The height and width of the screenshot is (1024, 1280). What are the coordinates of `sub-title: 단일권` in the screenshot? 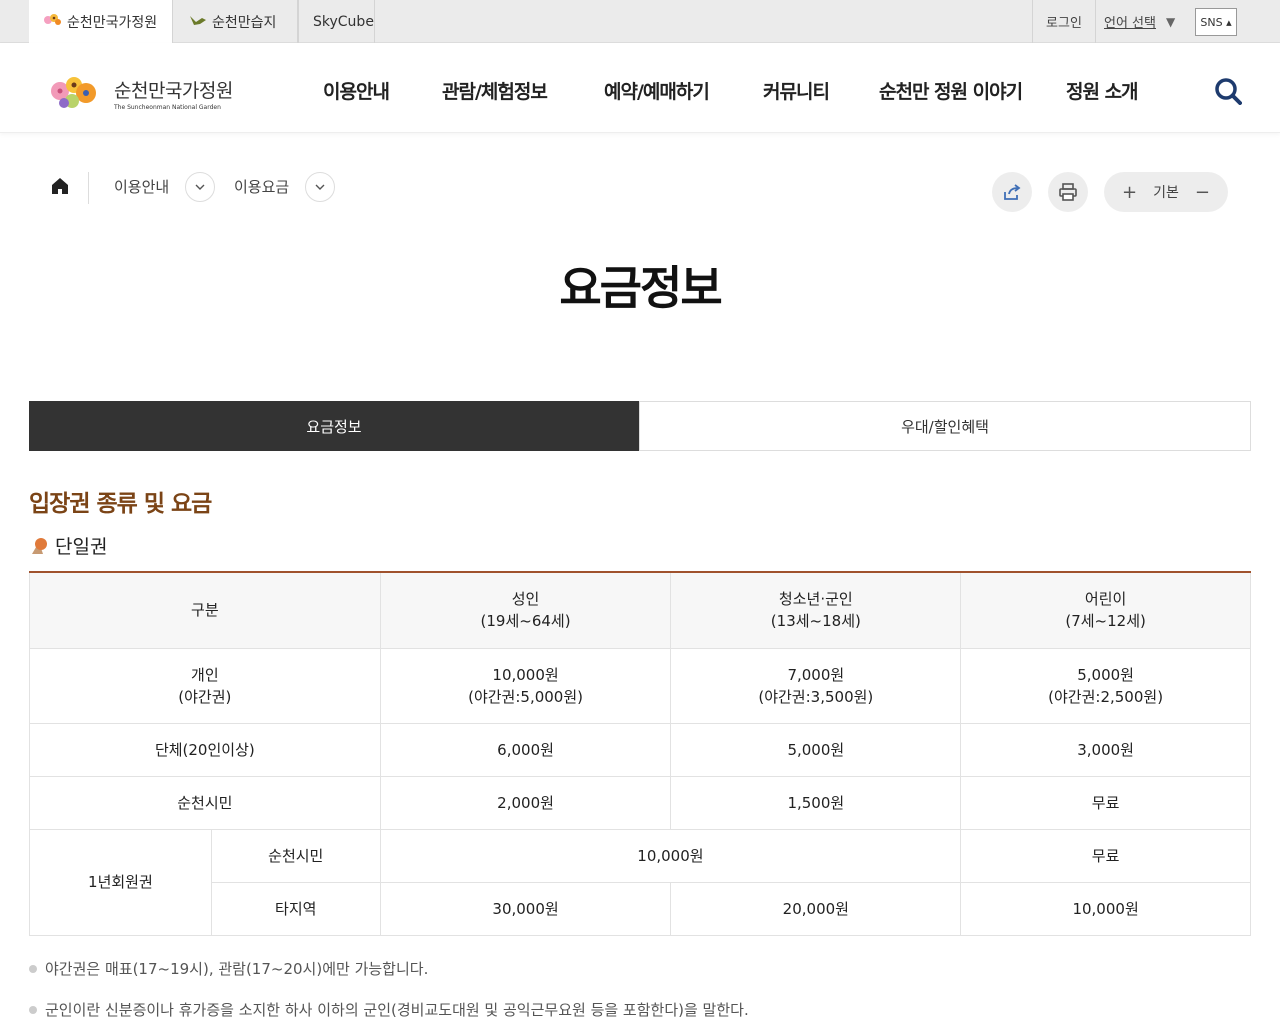 It's located at (68, 545).